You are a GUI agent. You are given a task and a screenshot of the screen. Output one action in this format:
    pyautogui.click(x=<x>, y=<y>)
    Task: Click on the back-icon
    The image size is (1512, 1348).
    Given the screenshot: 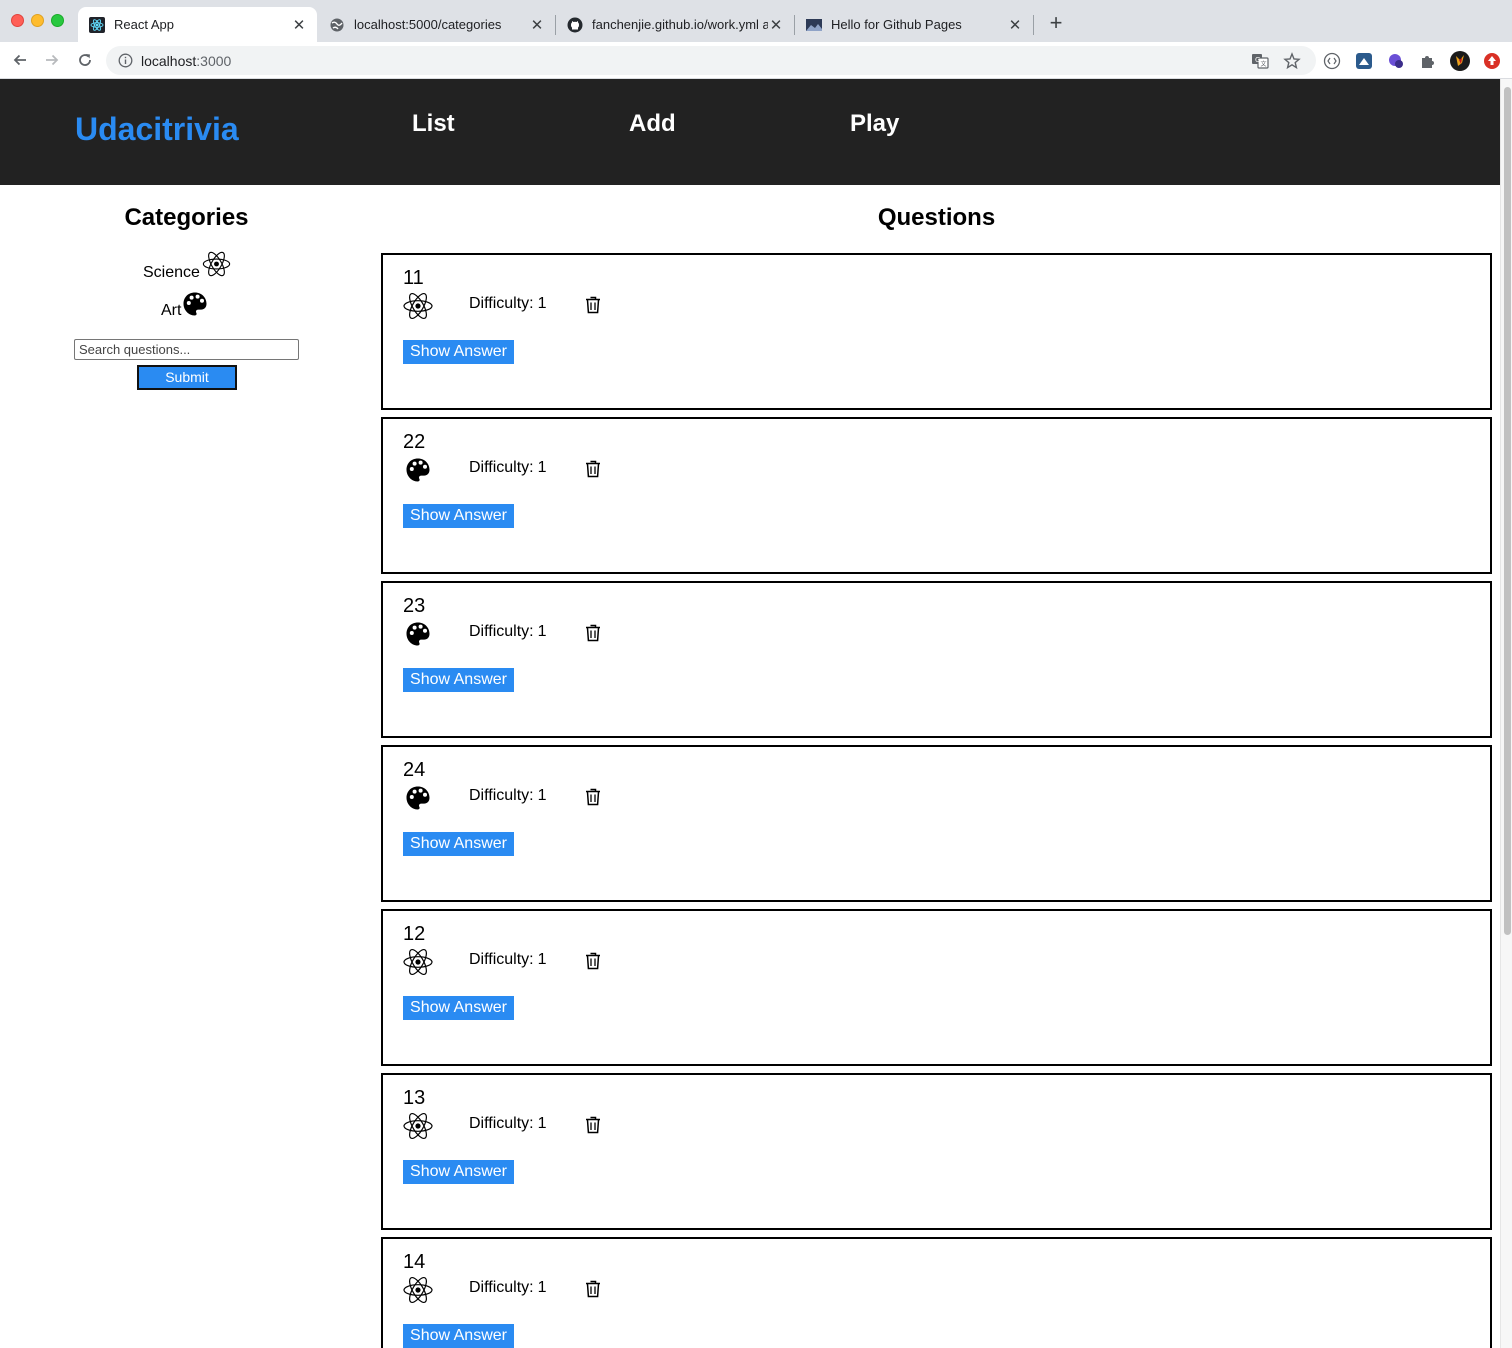 What is the action you would take?
    pyautogui.click(x=20, y=60)
    